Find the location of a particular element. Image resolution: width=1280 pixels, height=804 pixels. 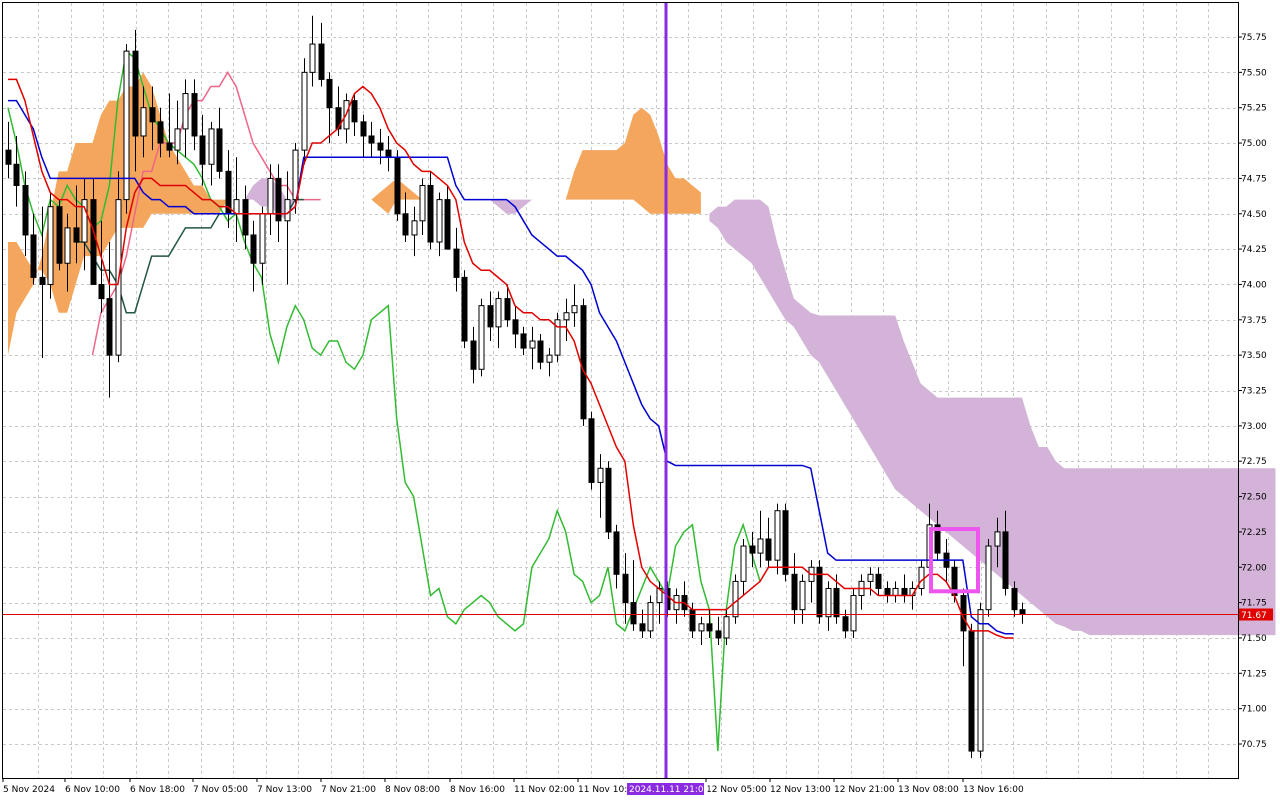

x-tick-label: 7 Nov 21:00 is located at coordinates (348, 790).